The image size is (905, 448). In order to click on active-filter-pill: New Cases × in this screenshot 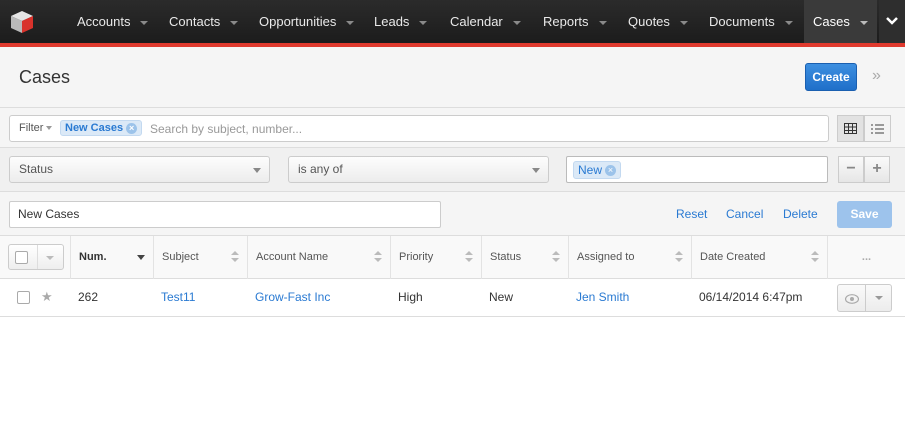, I will do `click(101, 128)`.